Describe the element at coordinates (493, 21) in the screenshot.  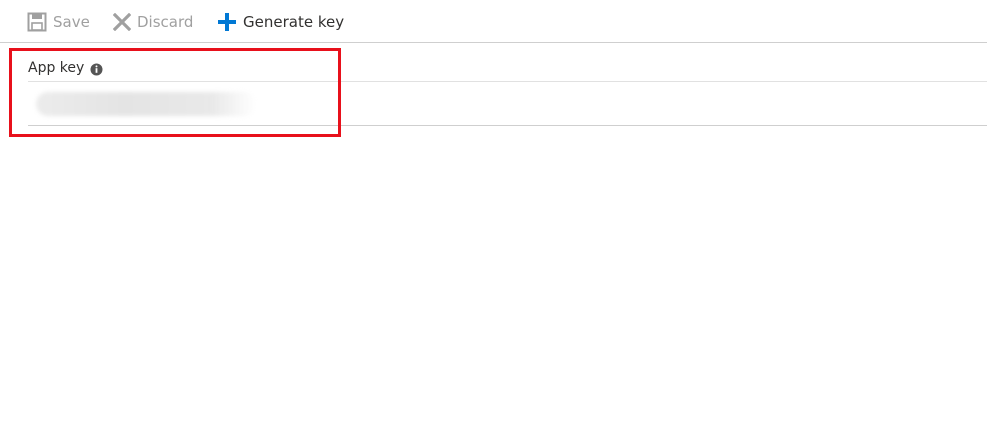
I see `command-bar: Save Discard Generate key` at that location.